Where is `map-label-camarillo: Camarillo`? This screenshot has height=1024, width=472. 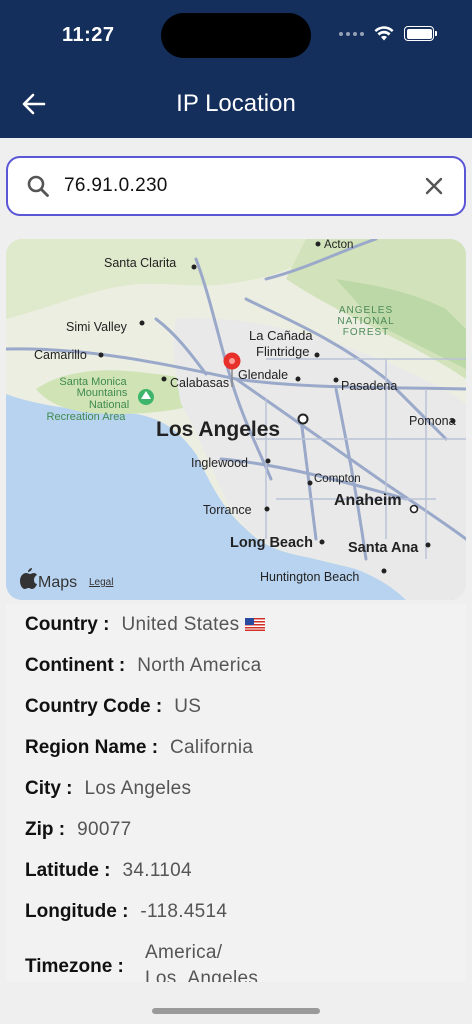
map-label-camarillo: Camarillo is located at coordinates (60, 355).